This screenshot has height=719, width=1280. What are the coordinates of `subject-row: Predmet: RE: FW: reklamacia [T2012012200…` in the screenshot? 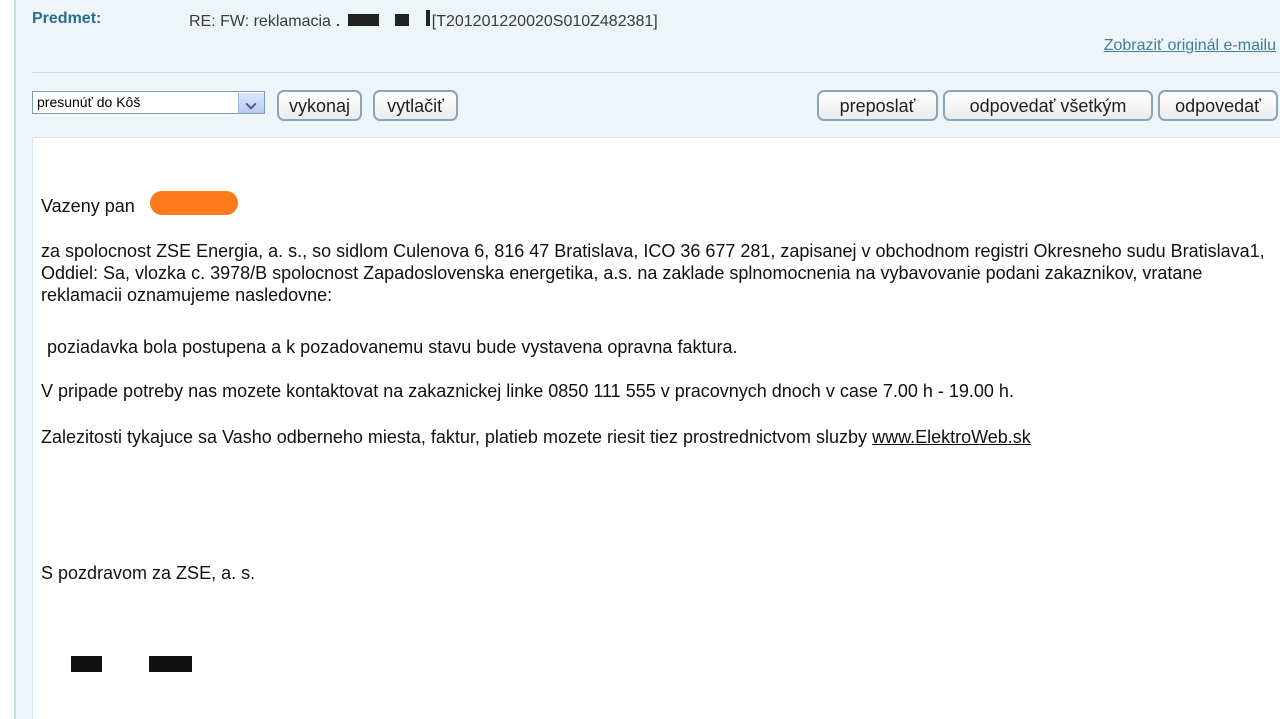 It's located at (652, 21).